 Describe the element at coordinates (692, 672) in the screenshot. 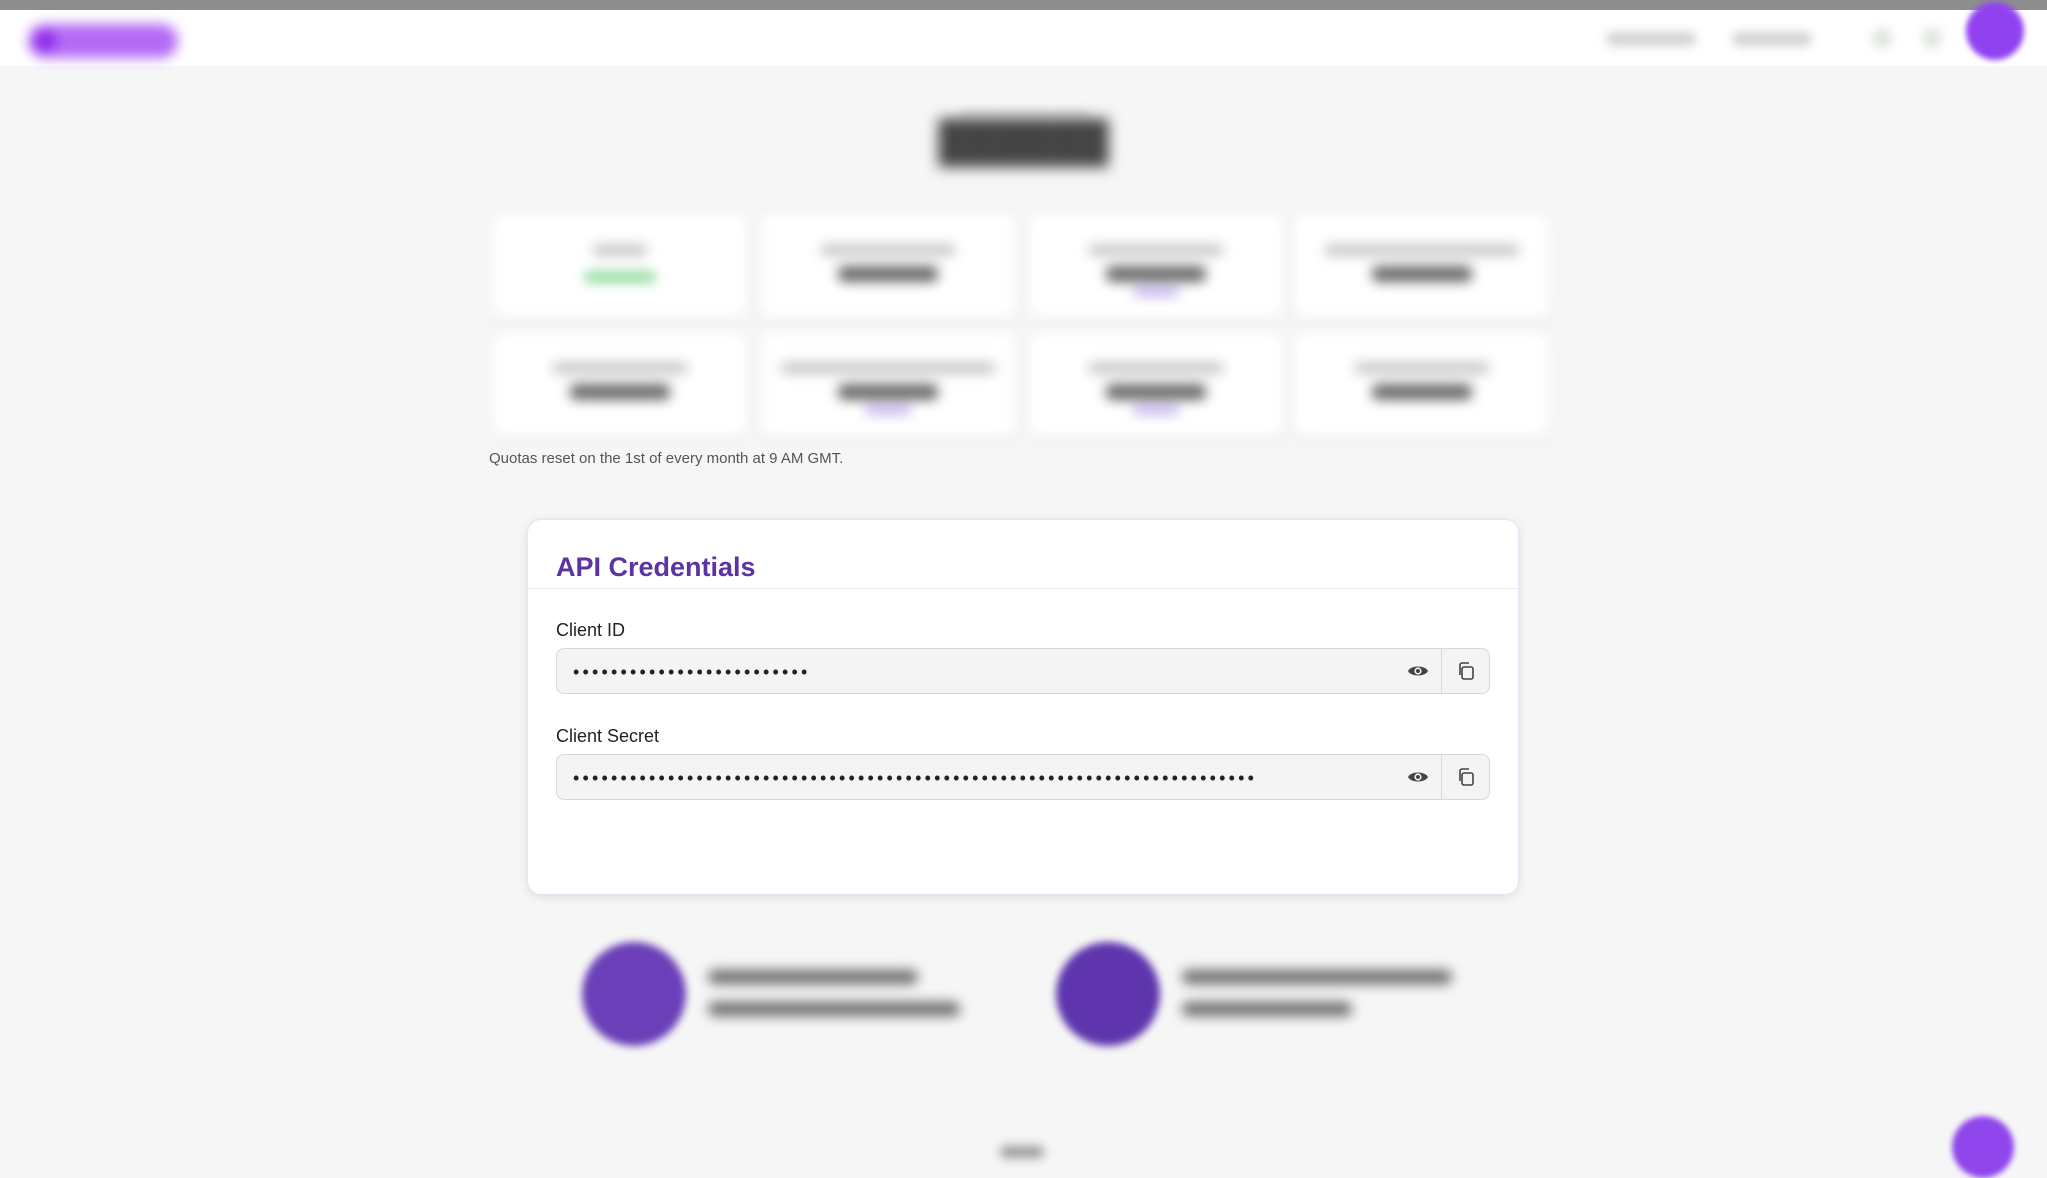

I see `client-id-value: •••••••••••••••••••••••••` at that location.